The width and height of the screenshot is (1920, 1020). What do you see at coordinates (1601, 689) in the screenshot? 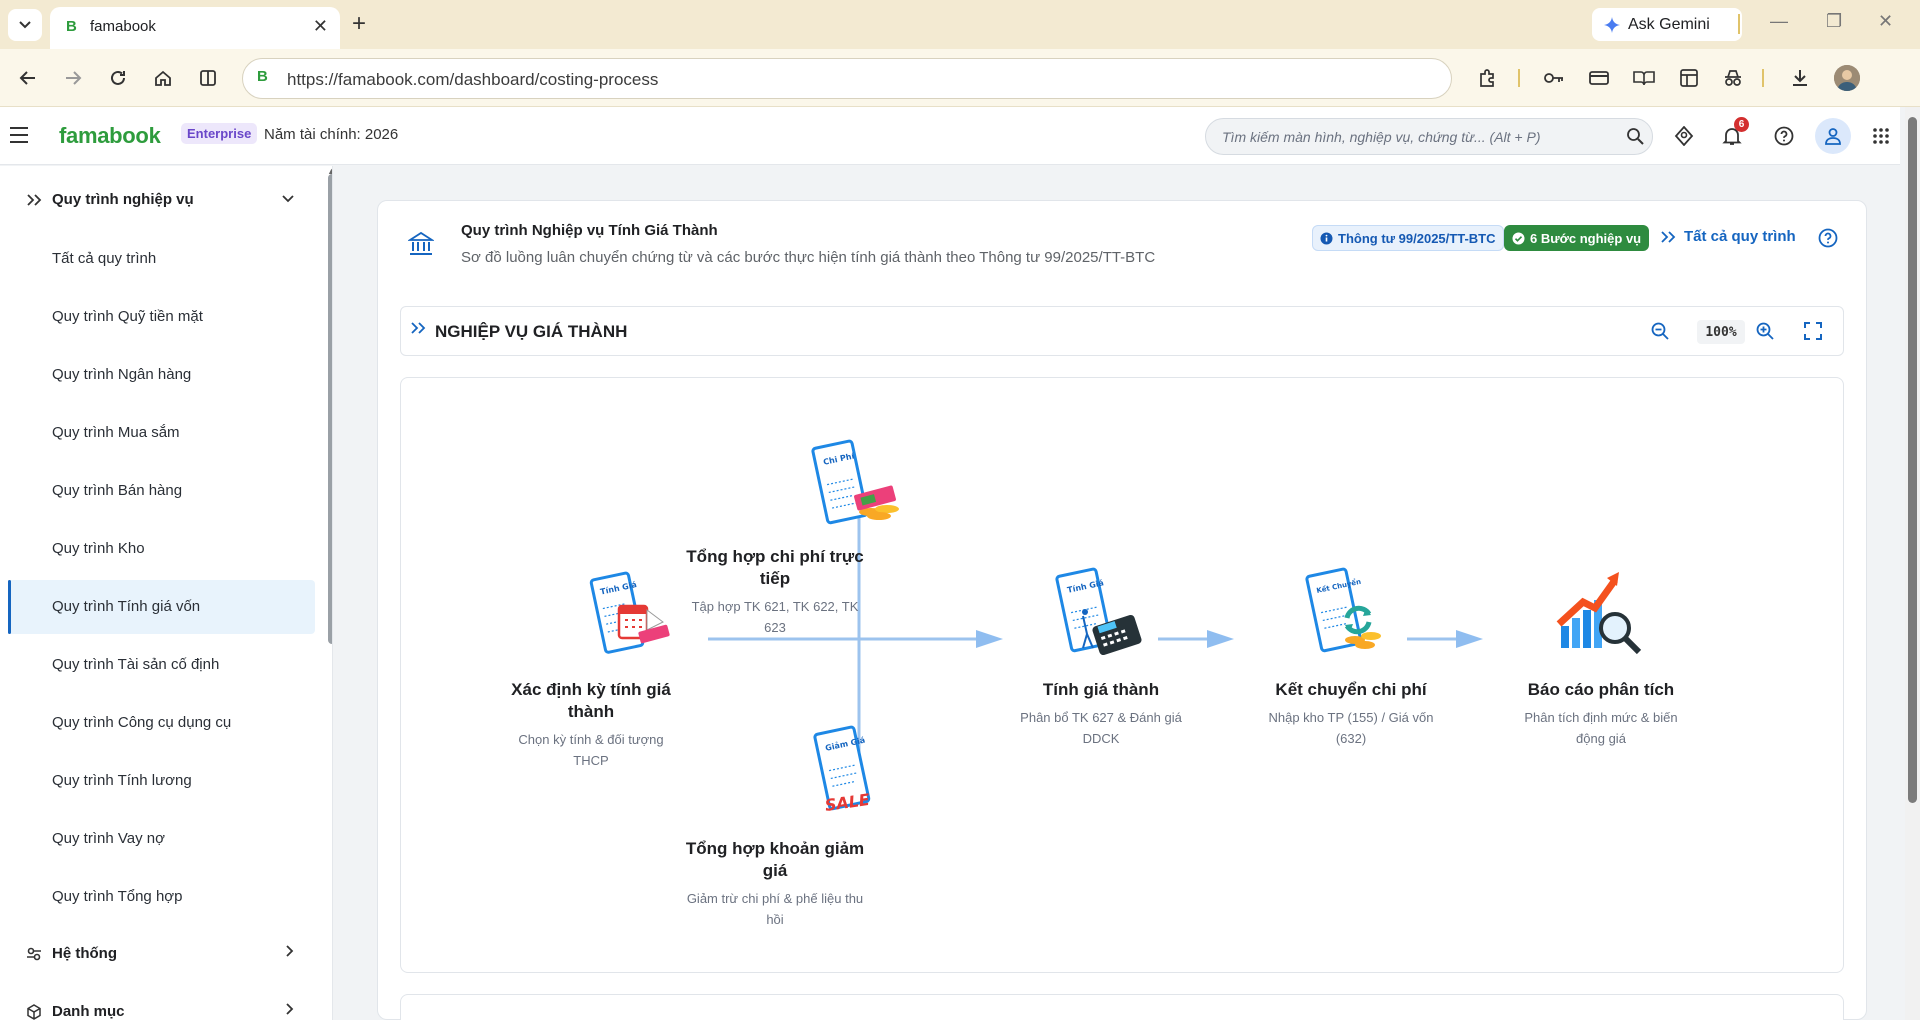
I see `node-title: Báo cáo phân tích` at bounding box center [1601, 689].